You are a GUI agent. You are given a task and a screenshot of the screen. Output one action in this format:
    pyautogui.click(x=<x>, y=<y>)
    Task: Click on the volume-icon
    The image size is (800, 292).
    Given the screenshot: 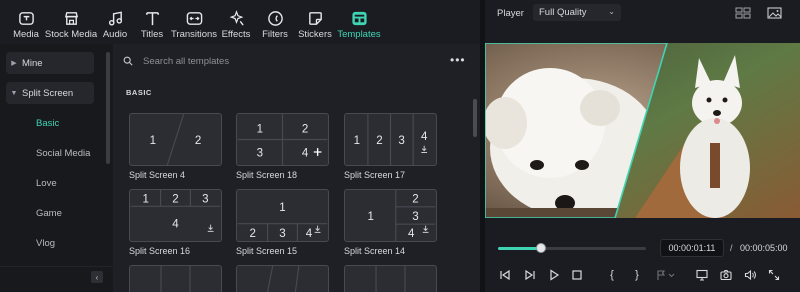 What is the action you would take?
    pyautogui.click(x=750, y=275)
    